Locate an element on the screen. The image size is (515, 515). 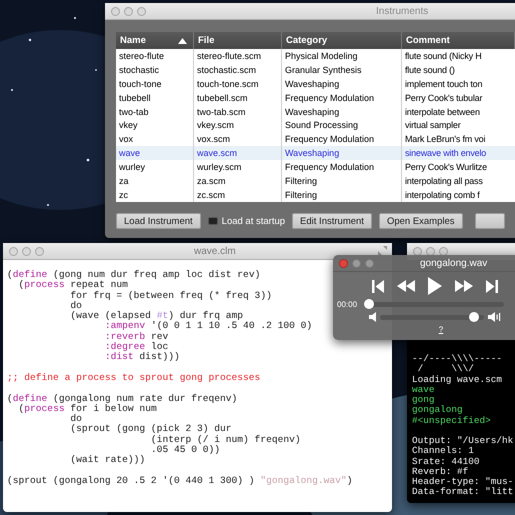
window-title: Instruments is located at coordinates (402, 11).